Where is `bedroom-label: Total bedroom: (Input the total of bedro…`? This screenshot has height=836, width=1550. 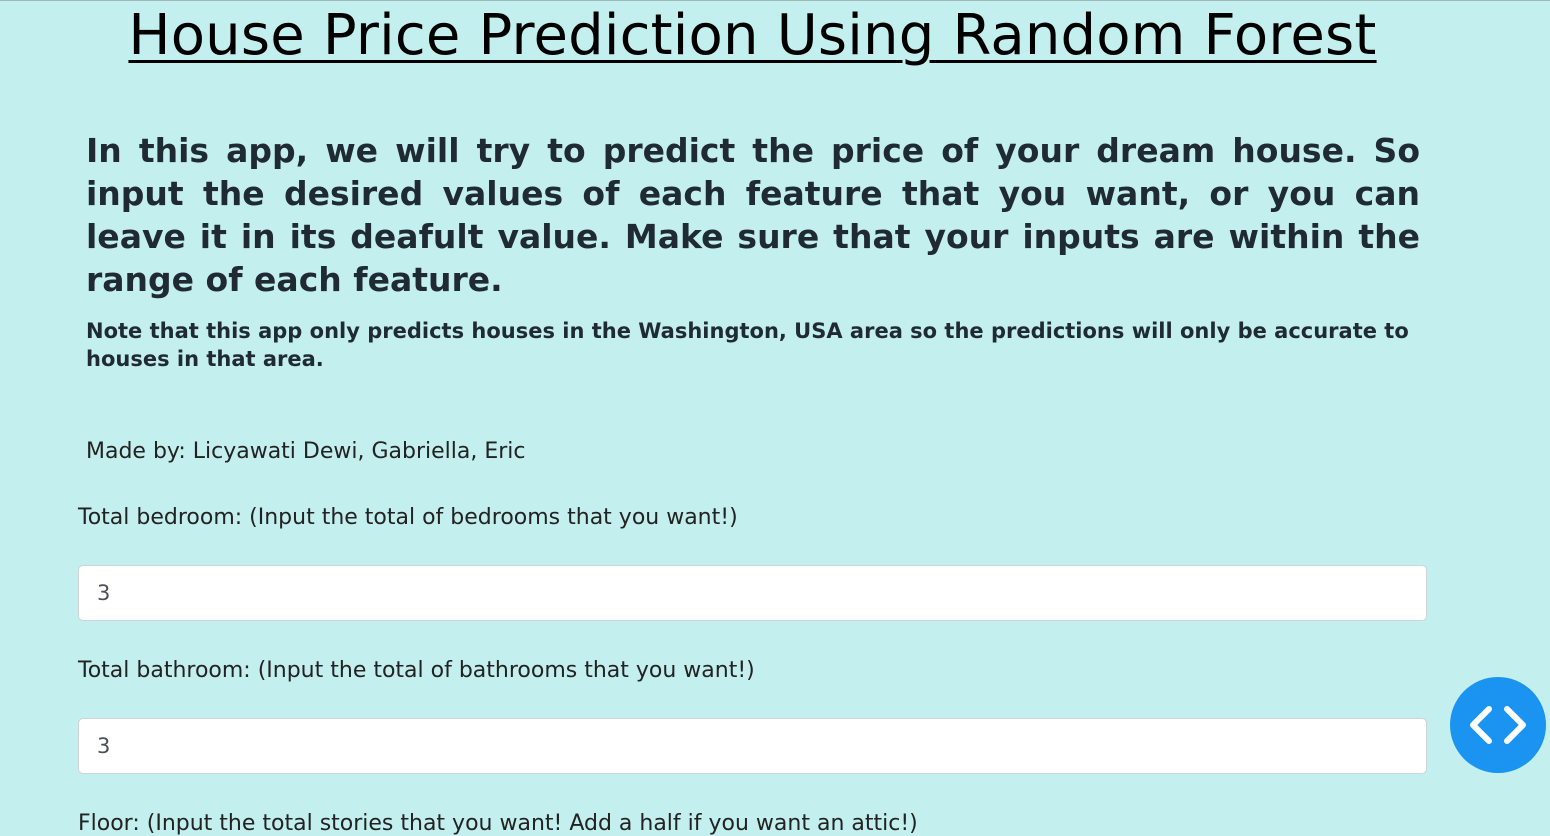 bedroom-label: Total bedroom: (Input the total of bedro… is located at coordinates (408, 517).